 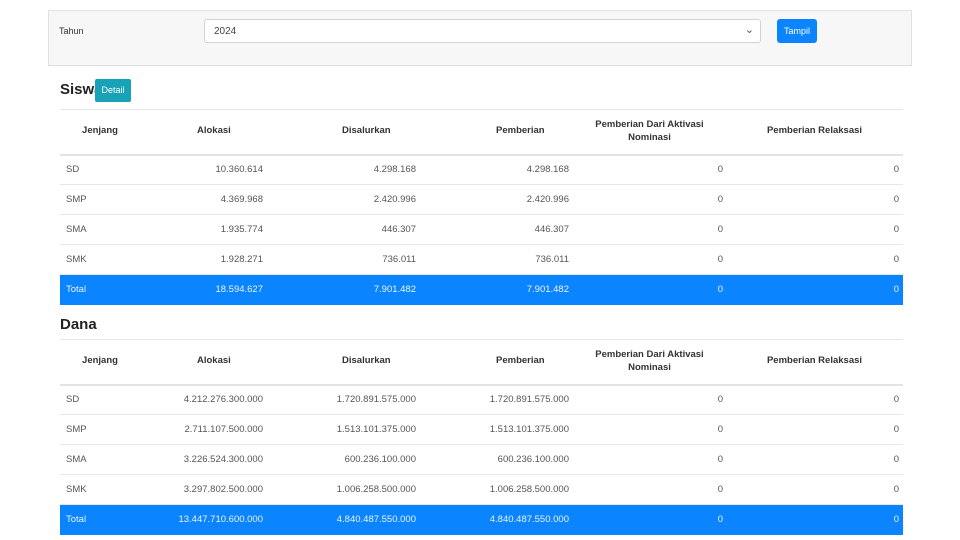 I want to click on table-cell: 13.447.710.600.000, so click(x=203, y=519).